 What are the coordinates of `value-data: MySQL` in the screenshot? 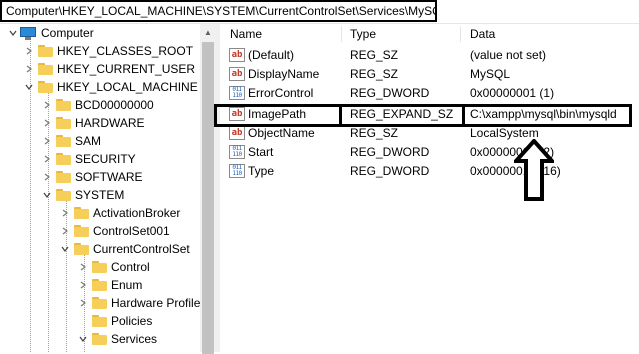 It's located at (490, 74).